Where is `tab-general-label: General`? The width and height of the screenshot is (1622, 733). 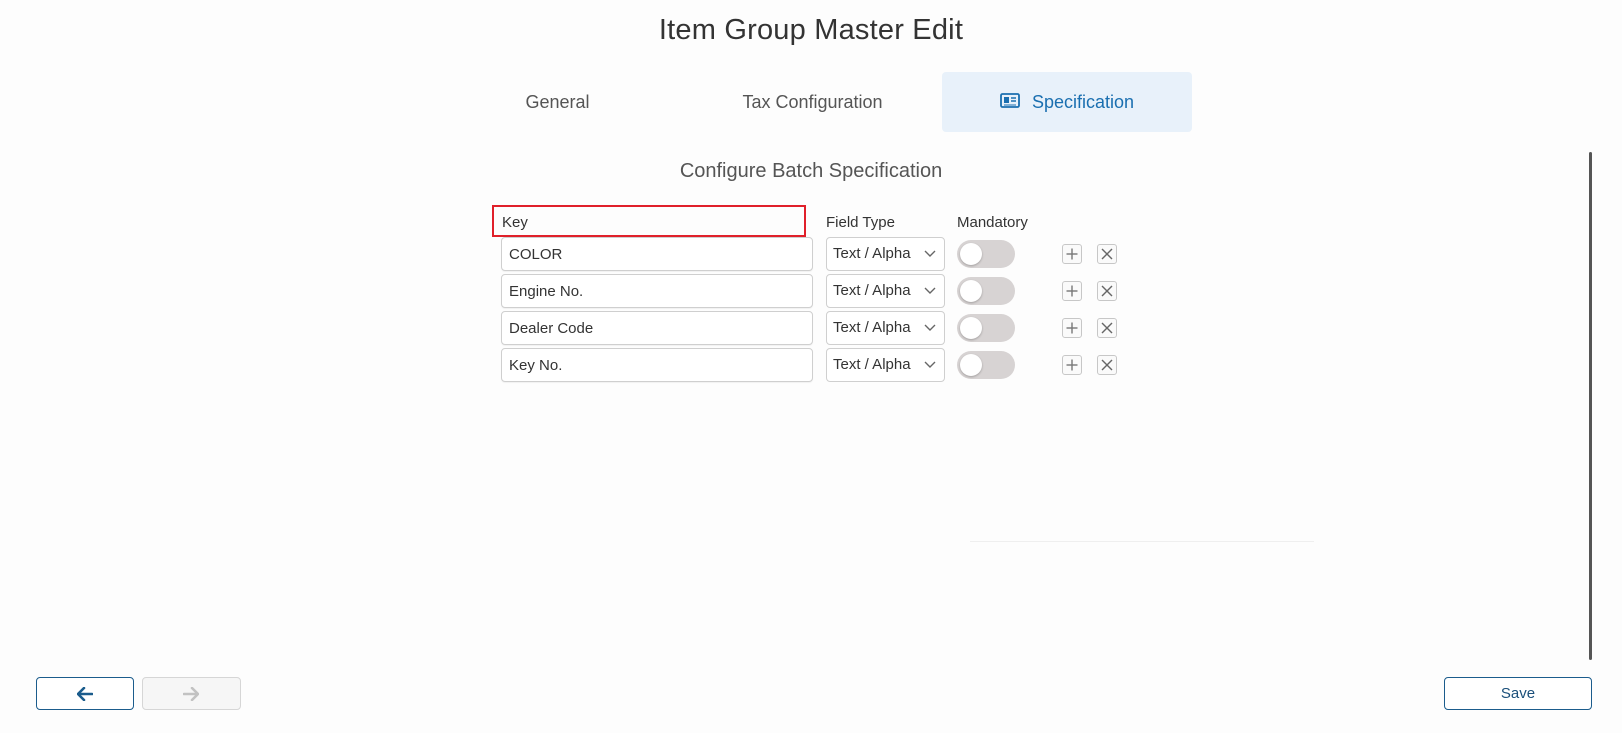 tab-general-label: General is located at coordinates (557, 102).